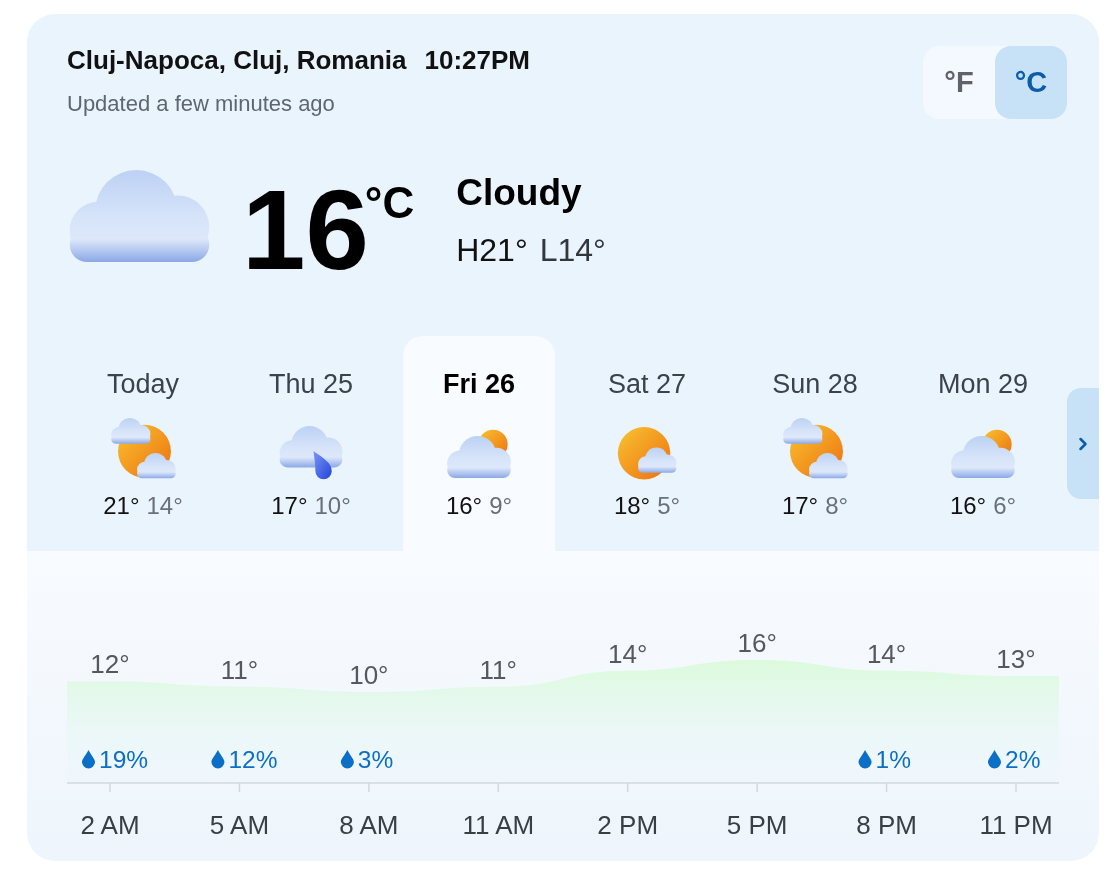 This screenshot has height=883, width=1120. I want to click on local-time: 10:27PM, so click(477, 60).